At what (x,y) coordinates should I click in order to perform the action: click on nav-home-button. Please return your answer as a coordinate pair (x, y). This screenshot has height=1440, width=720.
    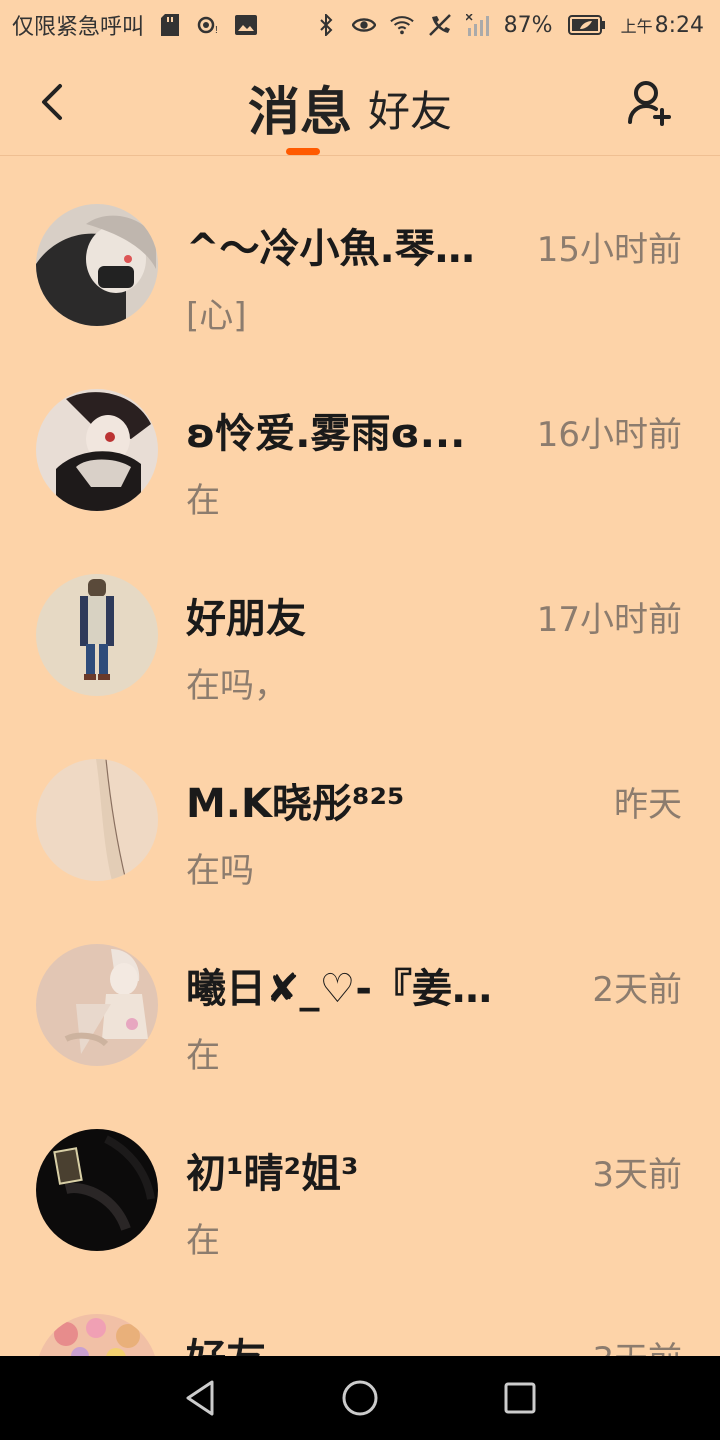
    Looking at the image, I should click on (360, 1398).